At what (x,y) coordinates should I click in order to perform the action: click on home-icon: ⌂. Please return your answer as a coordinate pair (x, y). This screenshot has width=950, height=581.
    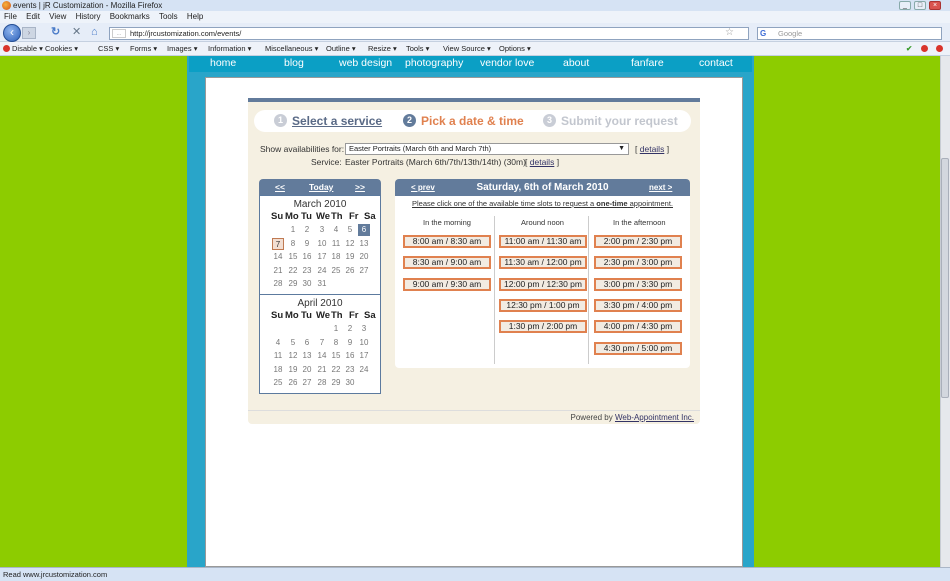
    Looking at the image, I should click on (94, 32).